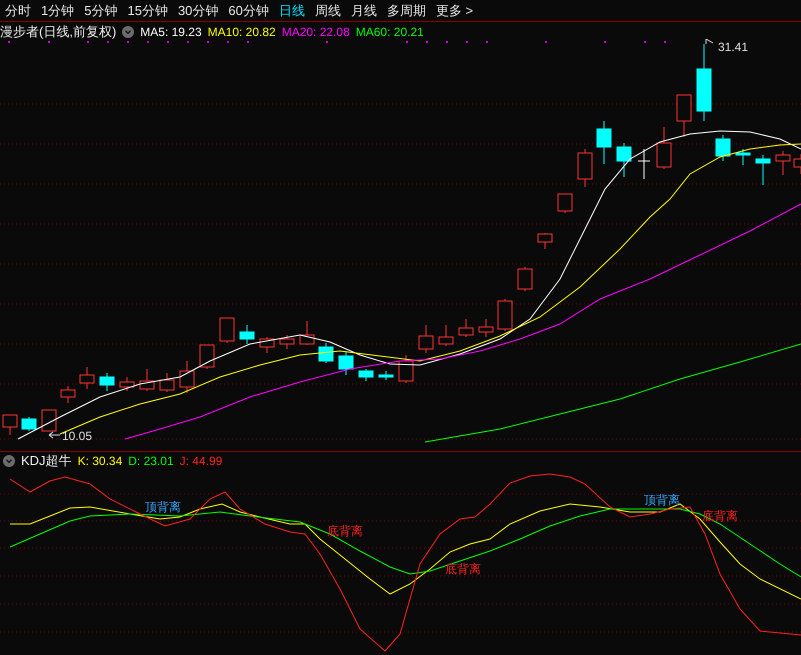 The width and height of the screenshot is (801, 655). I want to click on period-tab: 月线, so click(363, 10).